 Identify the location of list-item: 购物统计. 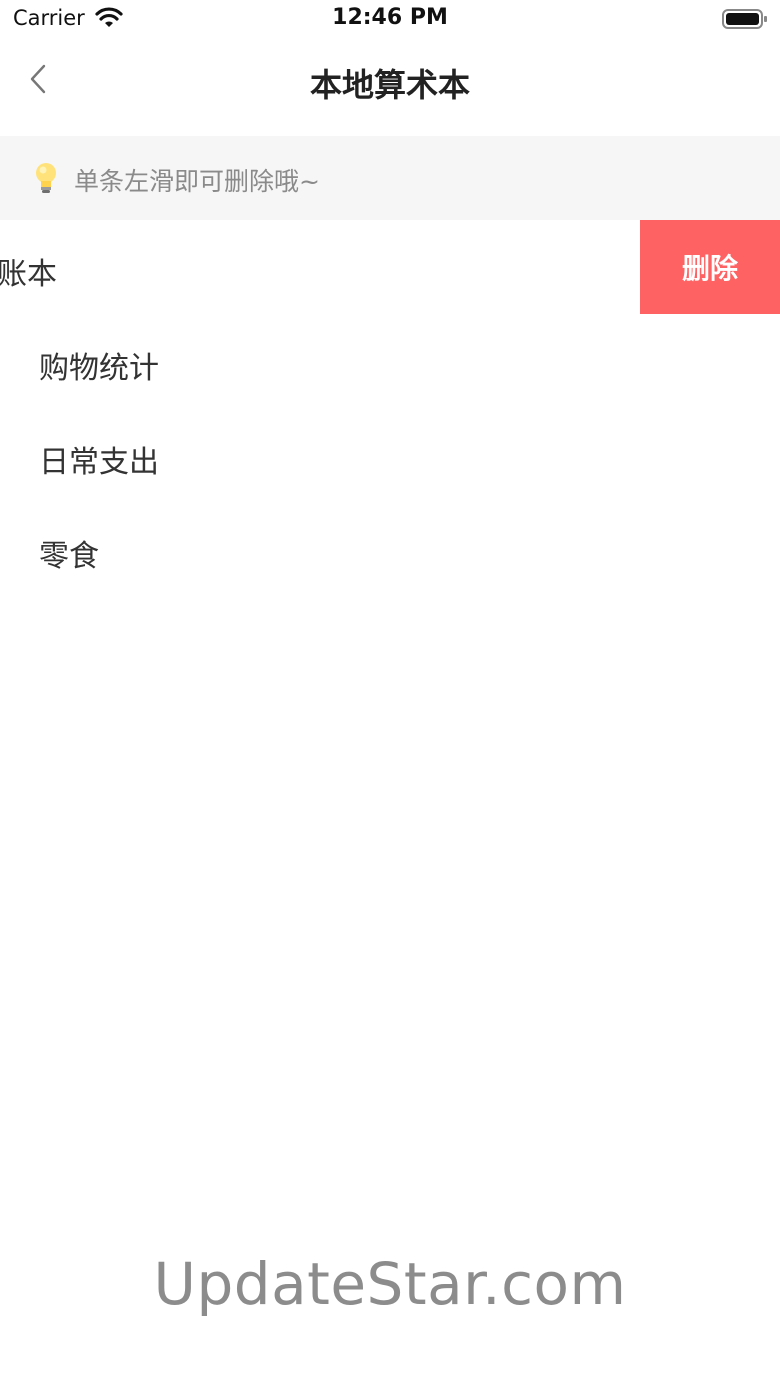
(390, 361).